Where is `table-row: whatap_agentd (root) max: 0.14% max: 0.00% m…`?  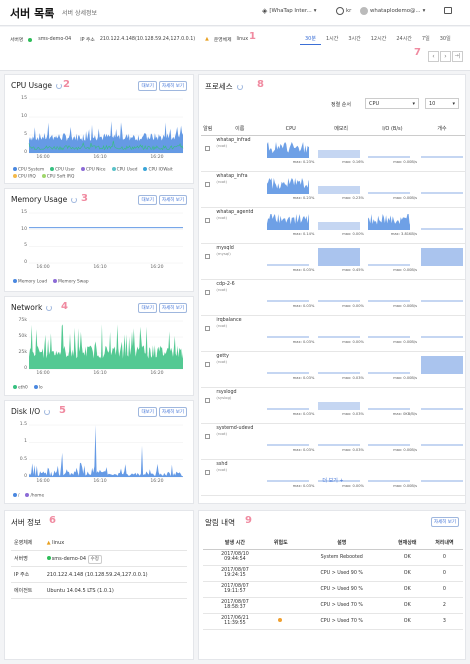 table-row: whatap_agentd (root) max: 0.14% max: 0.00% m… is located at coordinates (333, 225).